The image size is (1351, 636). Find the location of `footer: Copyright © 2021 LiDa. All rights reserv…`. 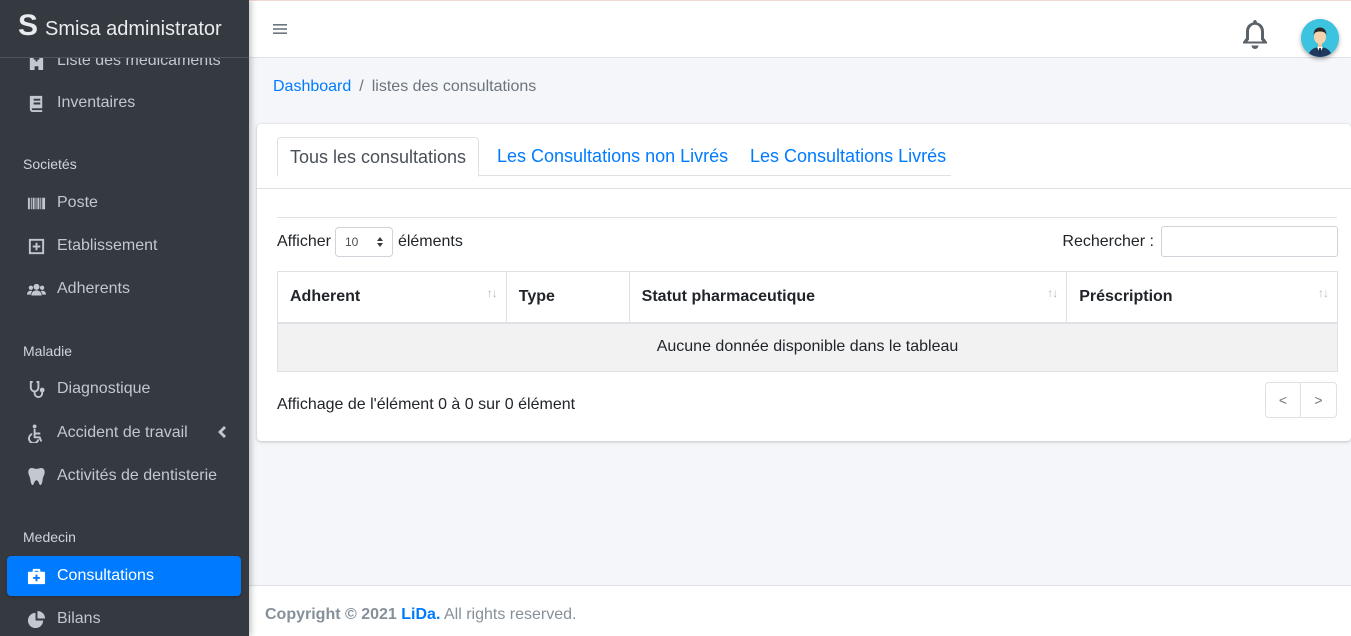

footer: Copyright © 2021 LiDa. All rights reserv… is located at coordinates (800, 610).